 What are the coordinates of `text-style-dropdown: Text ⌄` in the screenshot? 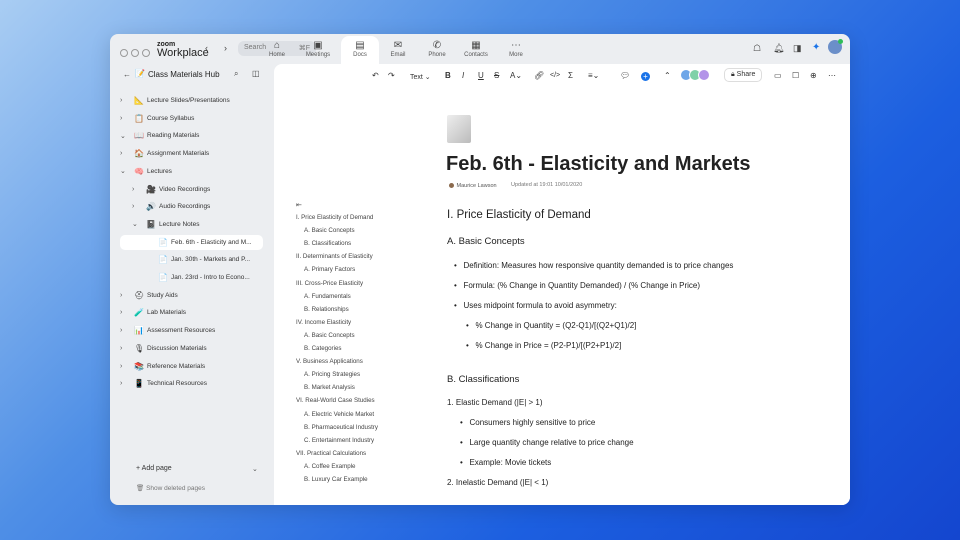 It's located at (420, 77).